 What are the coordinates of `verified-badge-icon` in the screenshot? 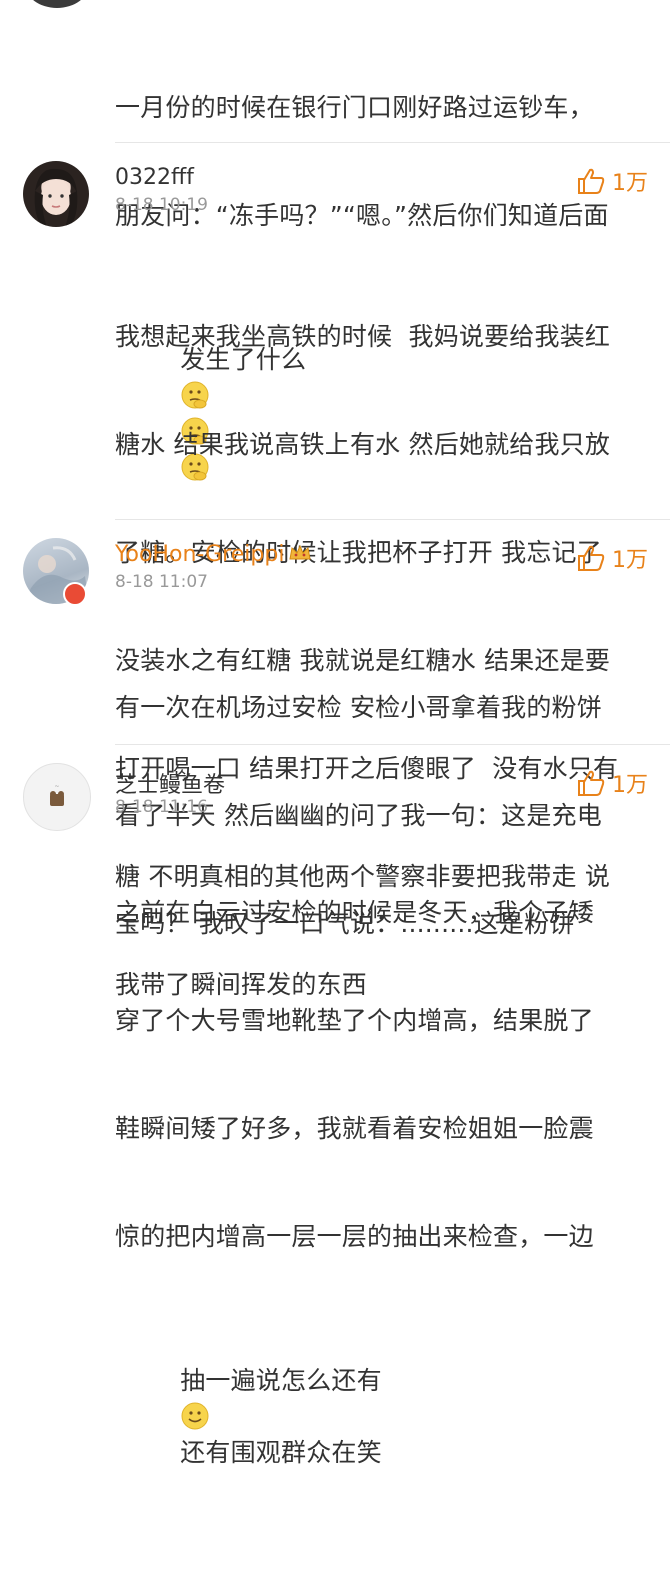 It's located at (75, 594).